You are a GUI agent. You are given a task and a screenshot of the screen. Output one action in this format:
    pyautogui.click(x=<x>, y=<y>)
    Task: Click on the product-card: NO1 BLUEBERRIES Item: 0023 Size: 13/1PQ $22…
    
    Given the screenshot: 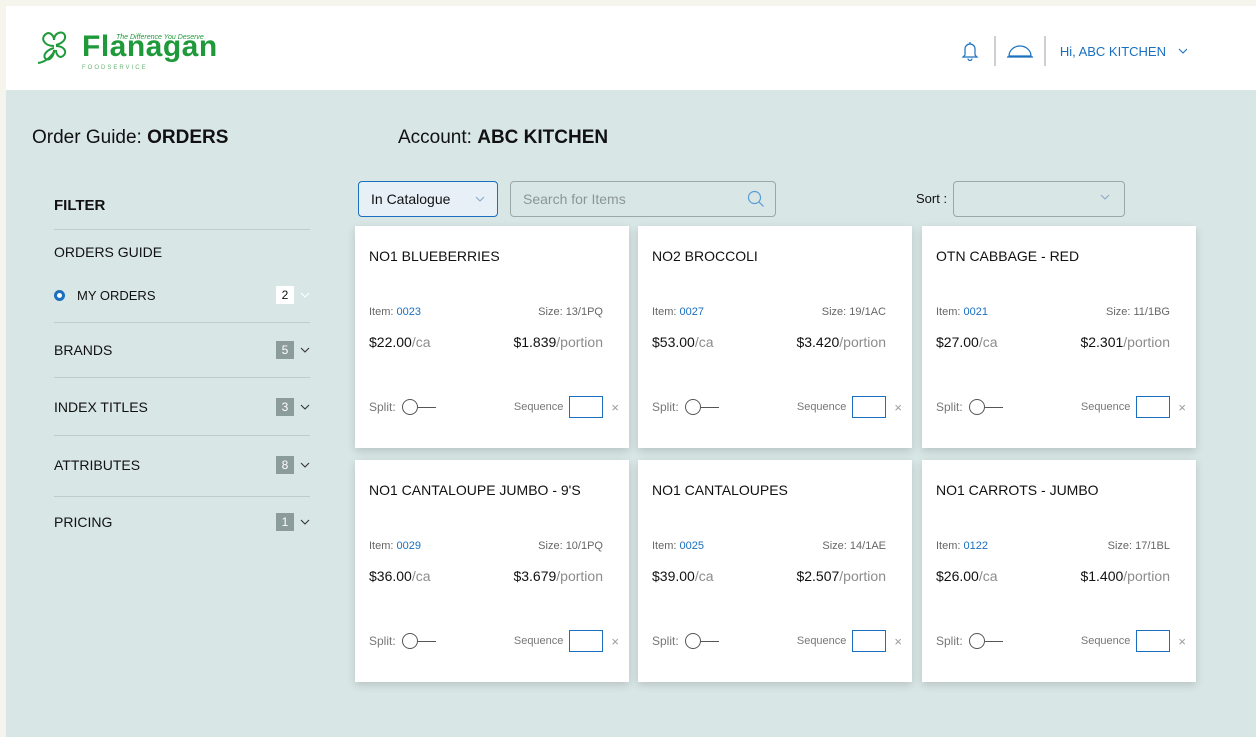 What is the action you would take?
    pyautogui.click(x=492, y=337)
    